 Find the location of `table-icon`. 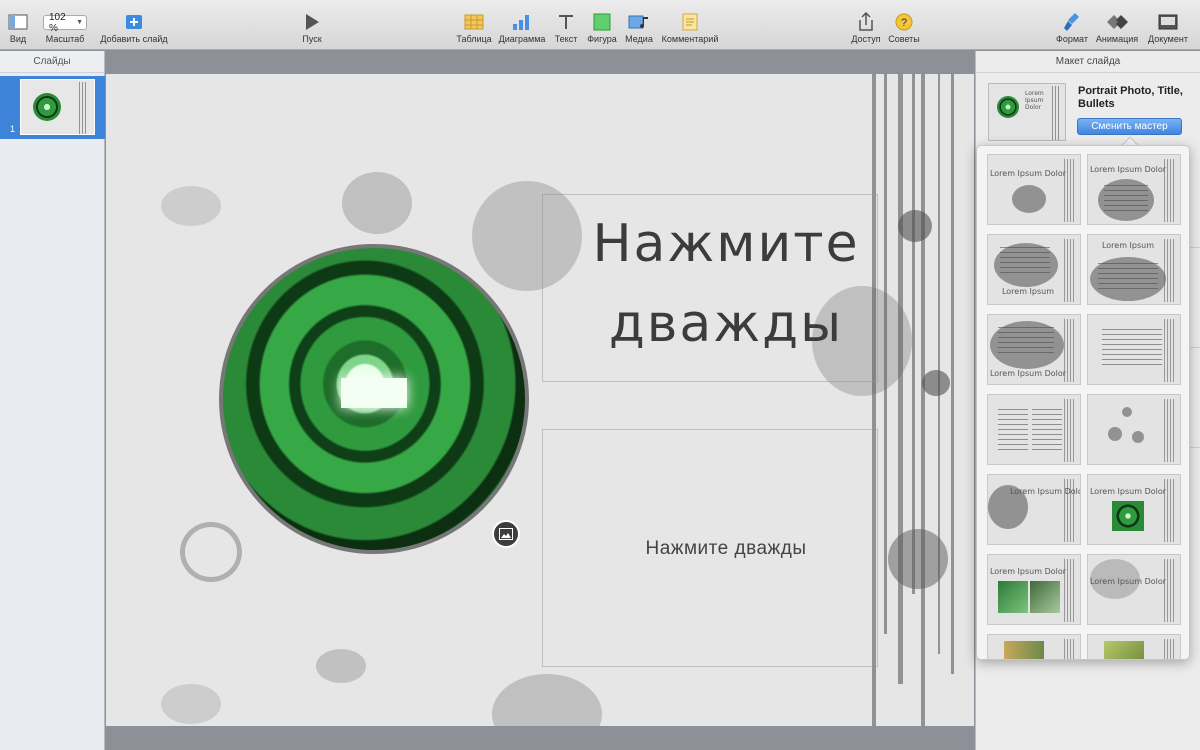

table-icon is located at coordinates (474, 22).